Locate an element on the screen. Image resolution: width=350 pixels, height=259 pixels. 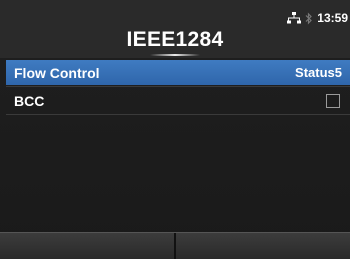
softkey-bar is located at coordinates (175, 245).